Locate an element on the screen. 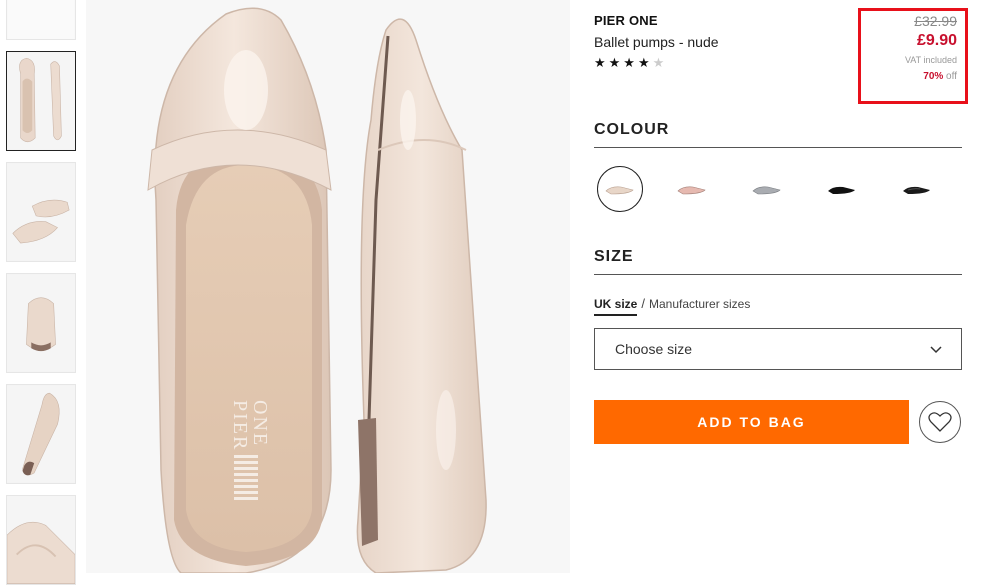  size-divider is located at coordinates (778, 274).